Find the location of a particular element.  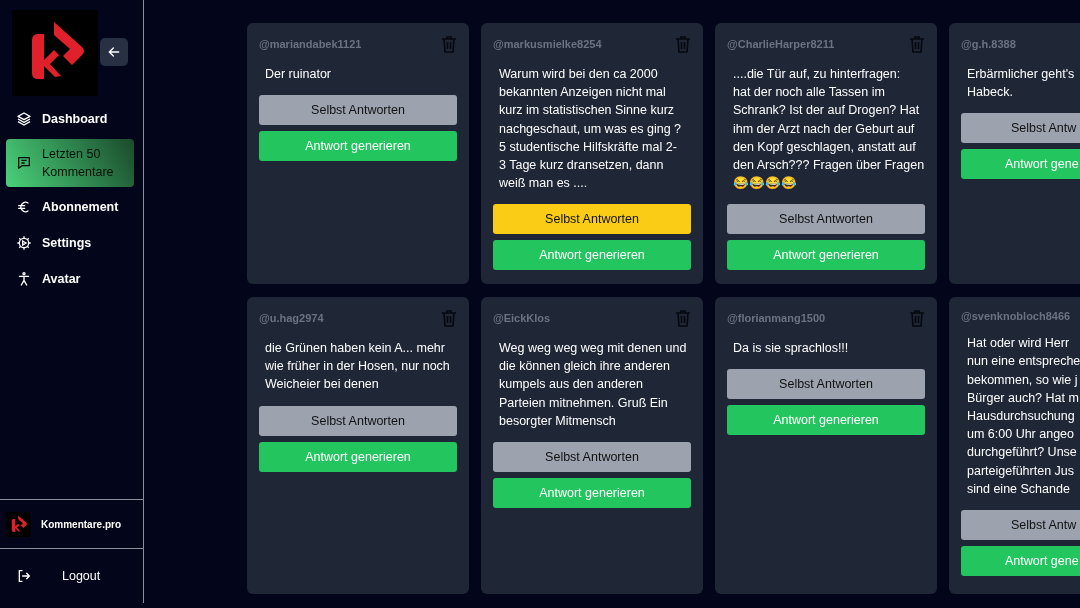

chat-icon is located at coordinates (24, 163).